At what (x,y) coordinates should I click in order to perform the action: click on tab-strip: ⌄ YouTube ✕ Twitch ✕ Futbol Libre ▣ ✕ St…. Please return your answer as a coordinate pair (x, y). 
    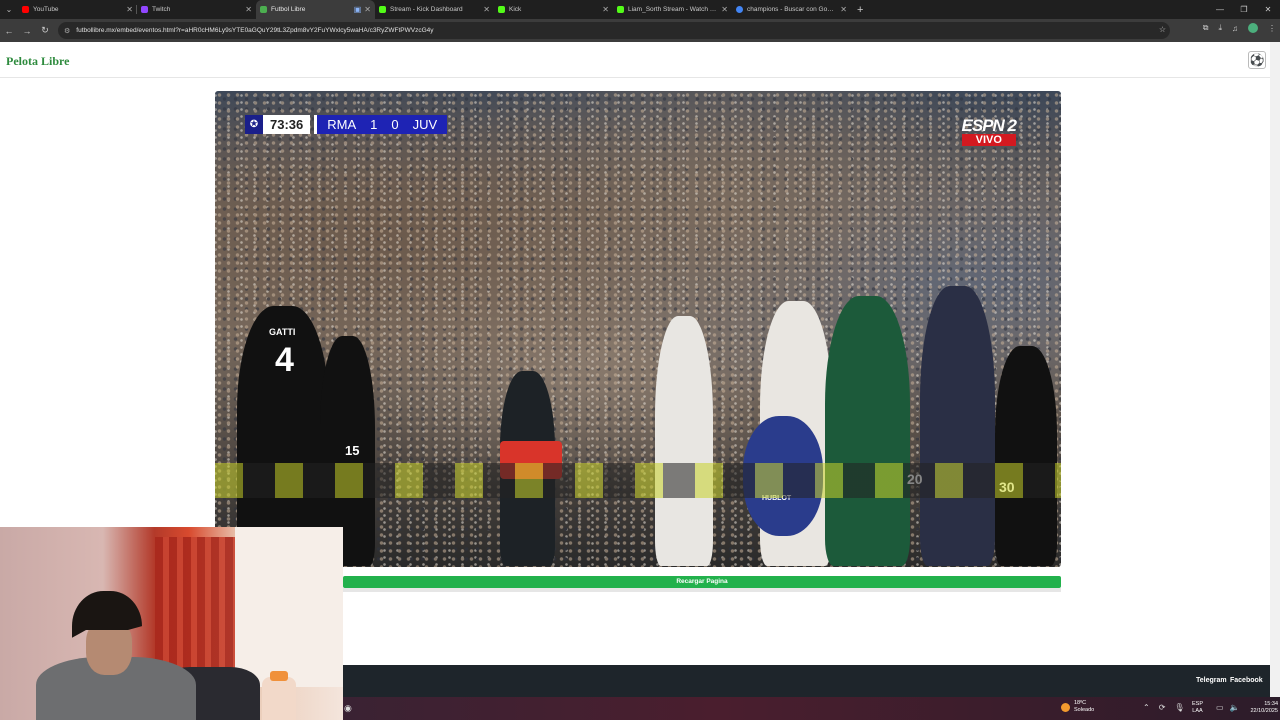
    Looking at the image, I should click on (640, 9).